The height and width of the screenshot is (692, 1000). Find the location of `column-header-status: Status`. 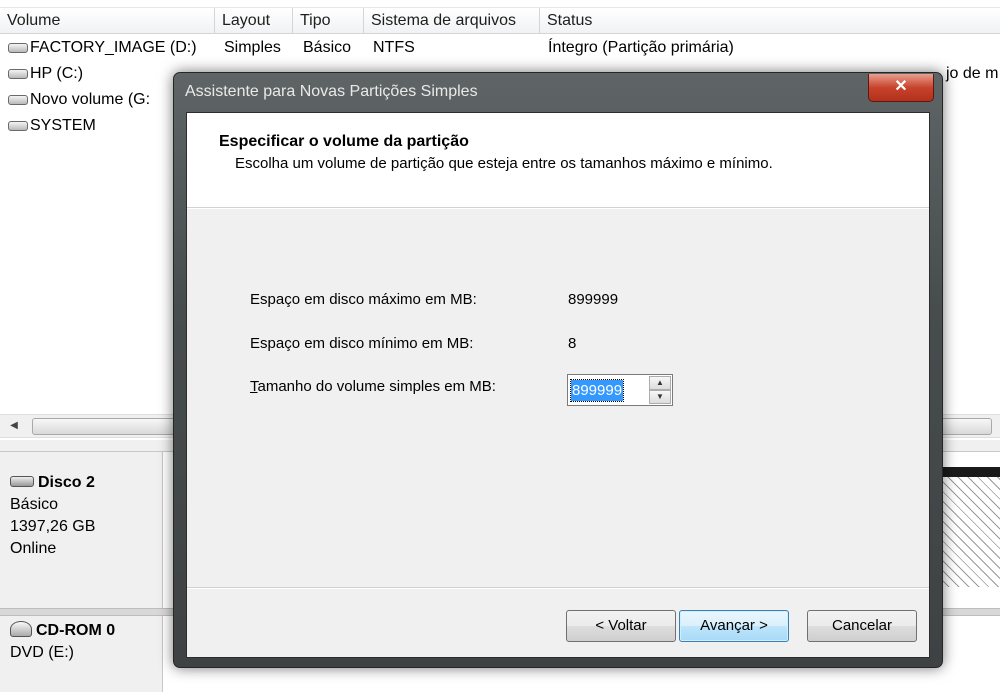

column-header-status: Status is located at coordinates (770, 21).